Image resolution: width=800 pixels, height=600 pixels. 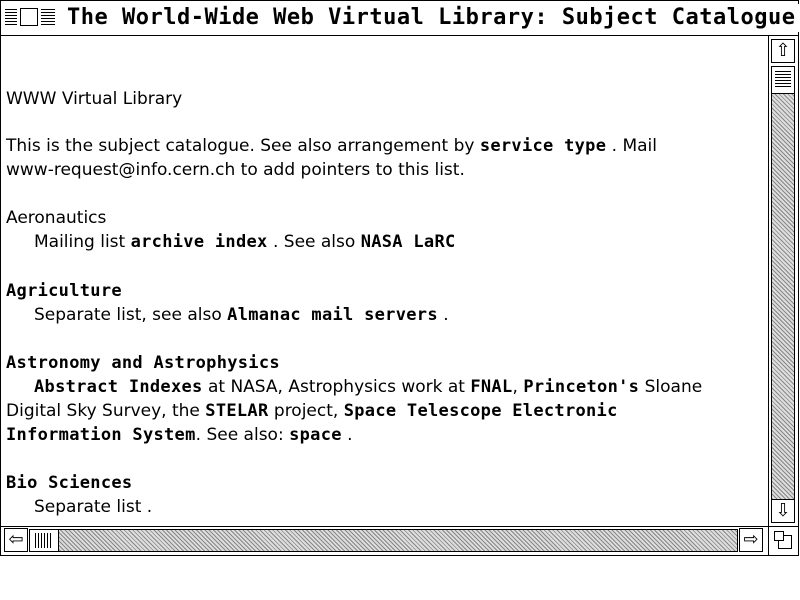 What do you see at coordinates (543, 146) in the screenshot?
I see `link-service-type: service type` at bounding box center [543, 146].